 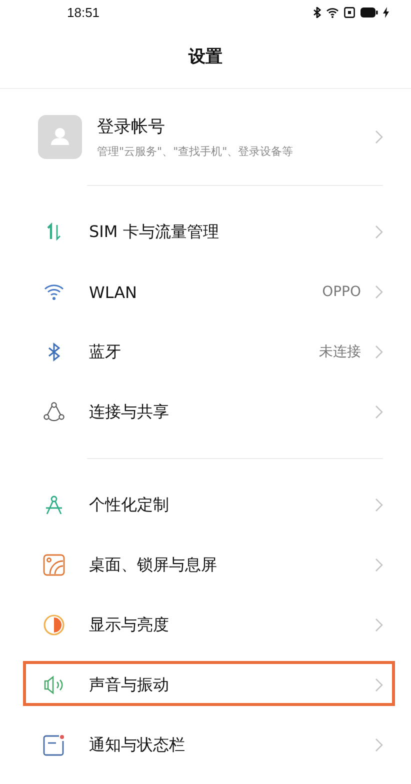 What do you see at coordinates (83, 12) in the screenshot?
I see `status-time: 18:51` at bounding box center [83, 12].